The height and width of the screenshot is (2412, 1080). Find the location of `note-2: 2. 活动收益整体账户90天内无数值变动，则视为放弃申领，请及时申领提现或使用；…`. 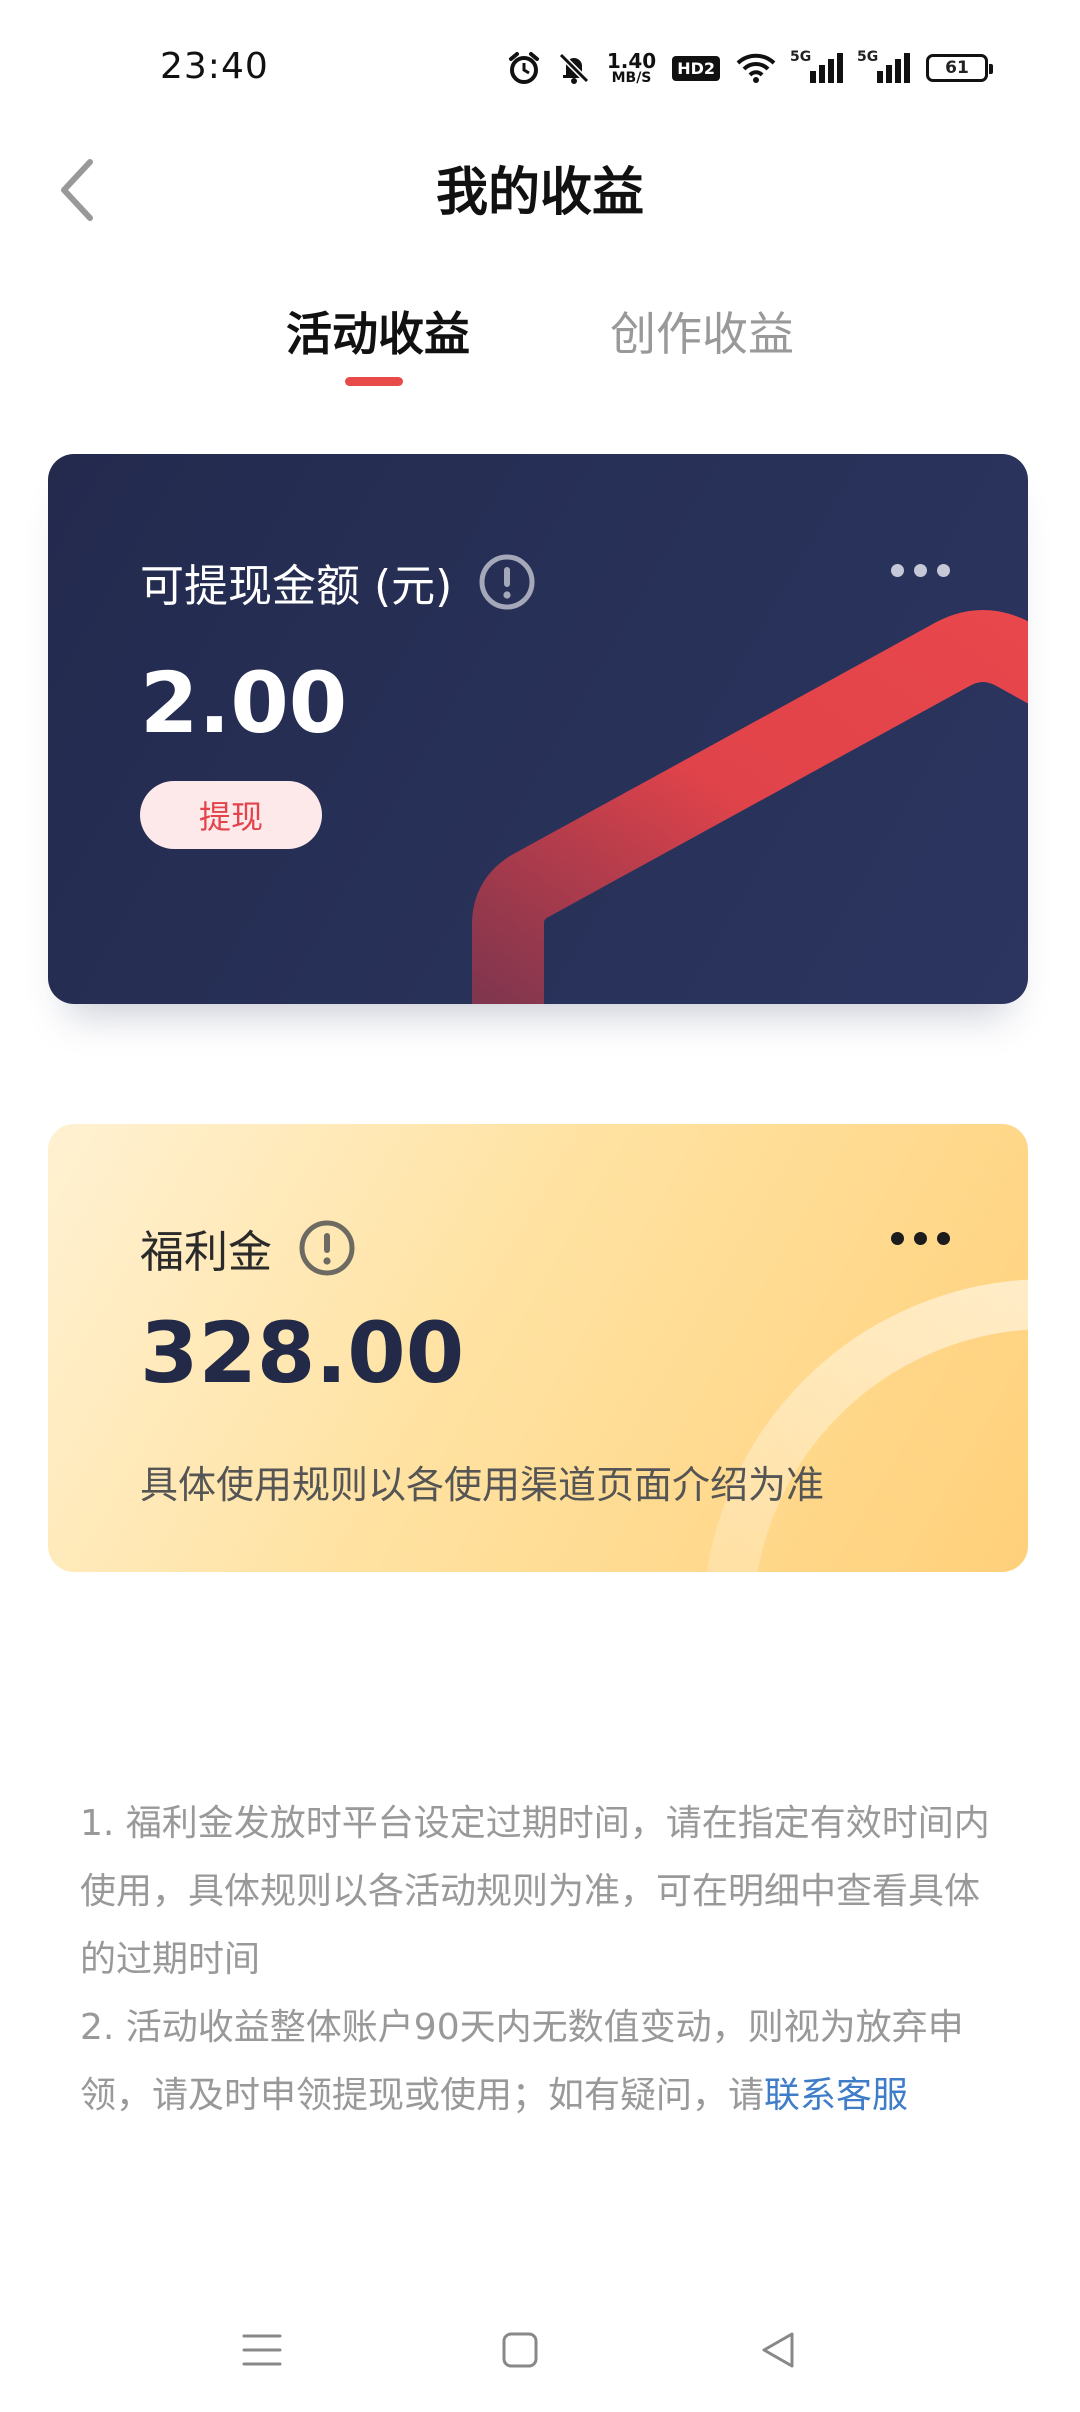

note-2: 2. 活动收益整体账户90天内无数值变动，则视为放弃申领，请及时申领提现或使用；… is located at coordinates (540, 2062).